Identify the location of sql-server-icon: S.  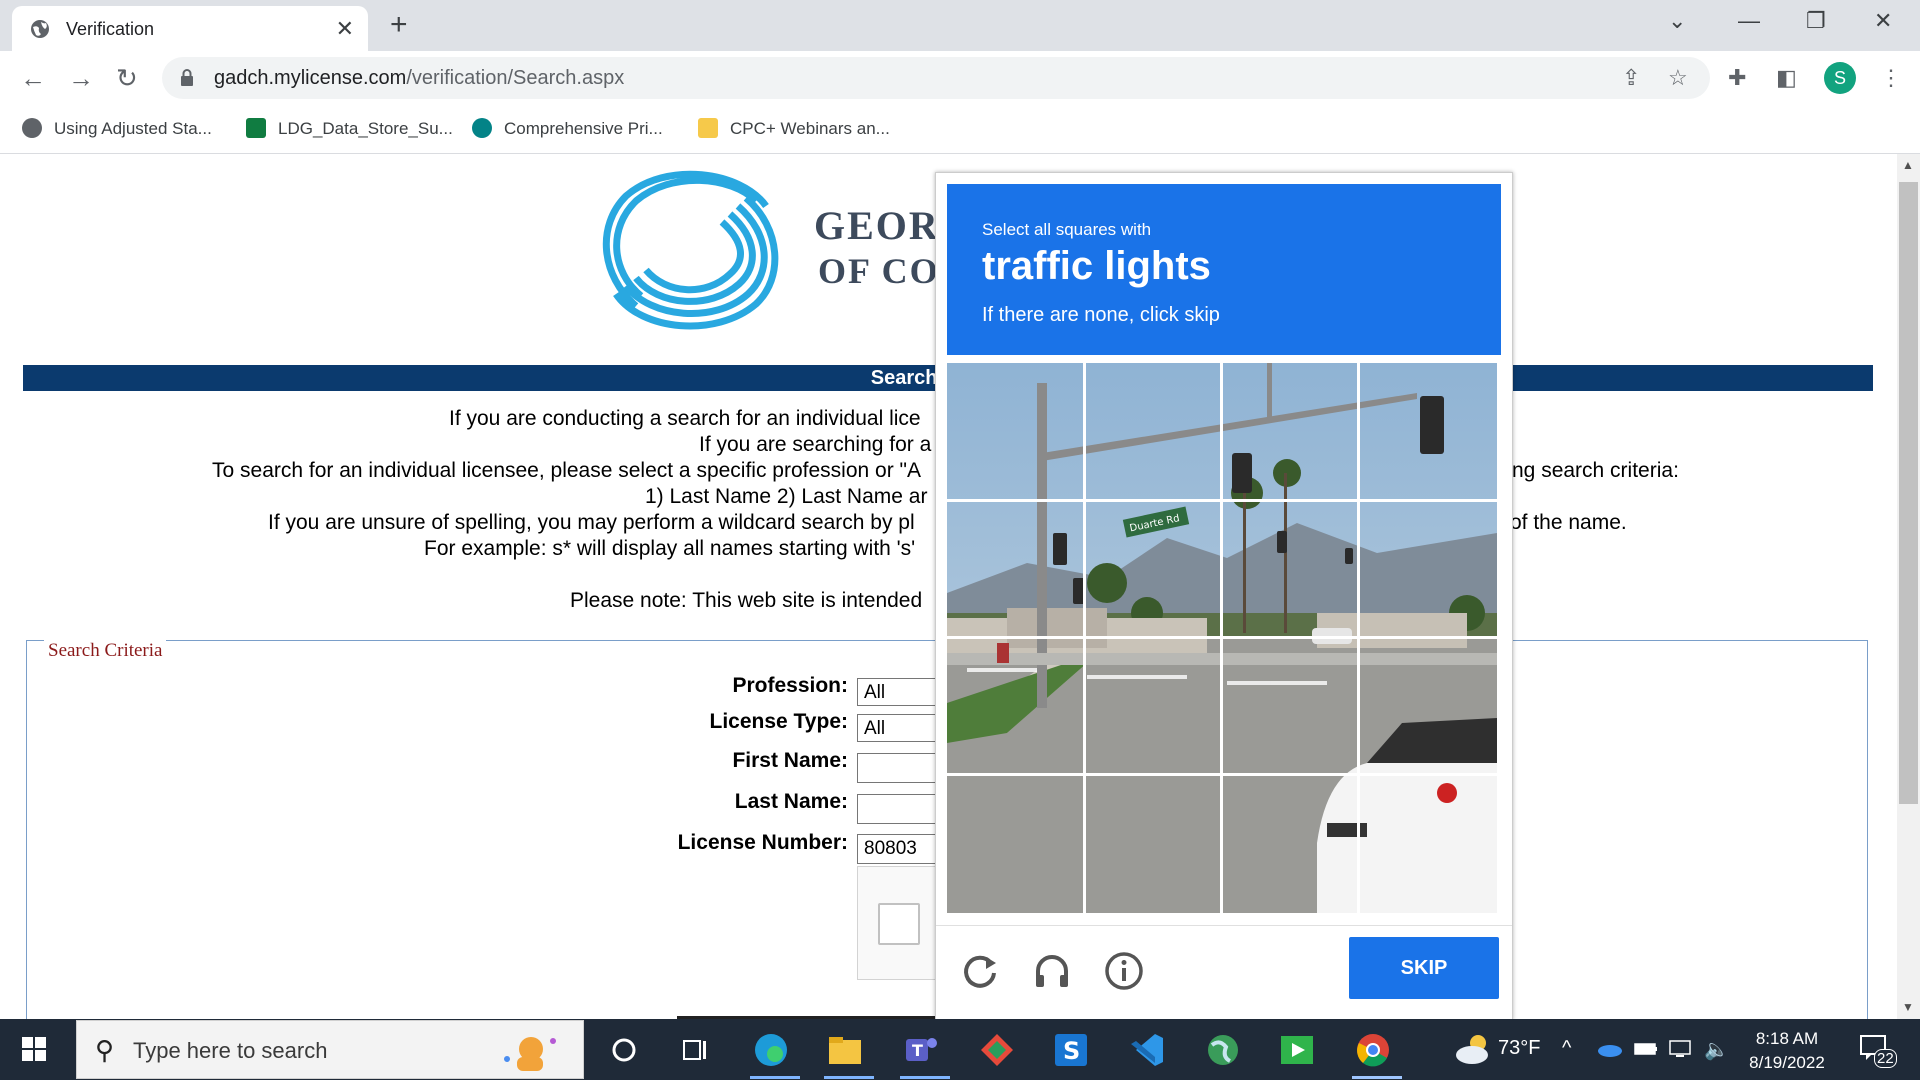
(1071, 1050).